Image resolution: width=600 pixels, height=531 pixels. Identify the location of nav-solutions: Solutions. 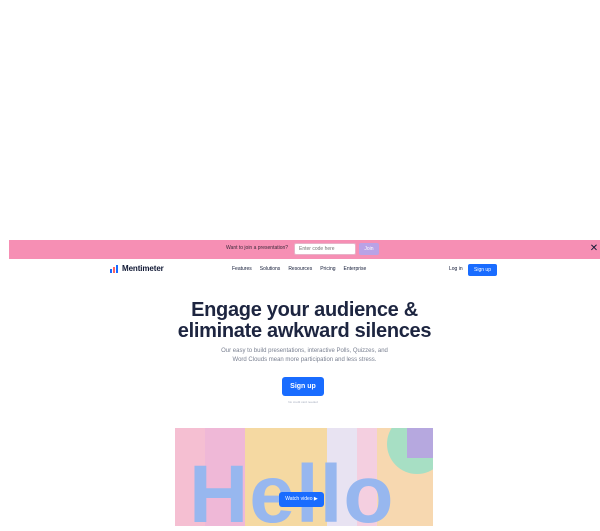
(270, 269).